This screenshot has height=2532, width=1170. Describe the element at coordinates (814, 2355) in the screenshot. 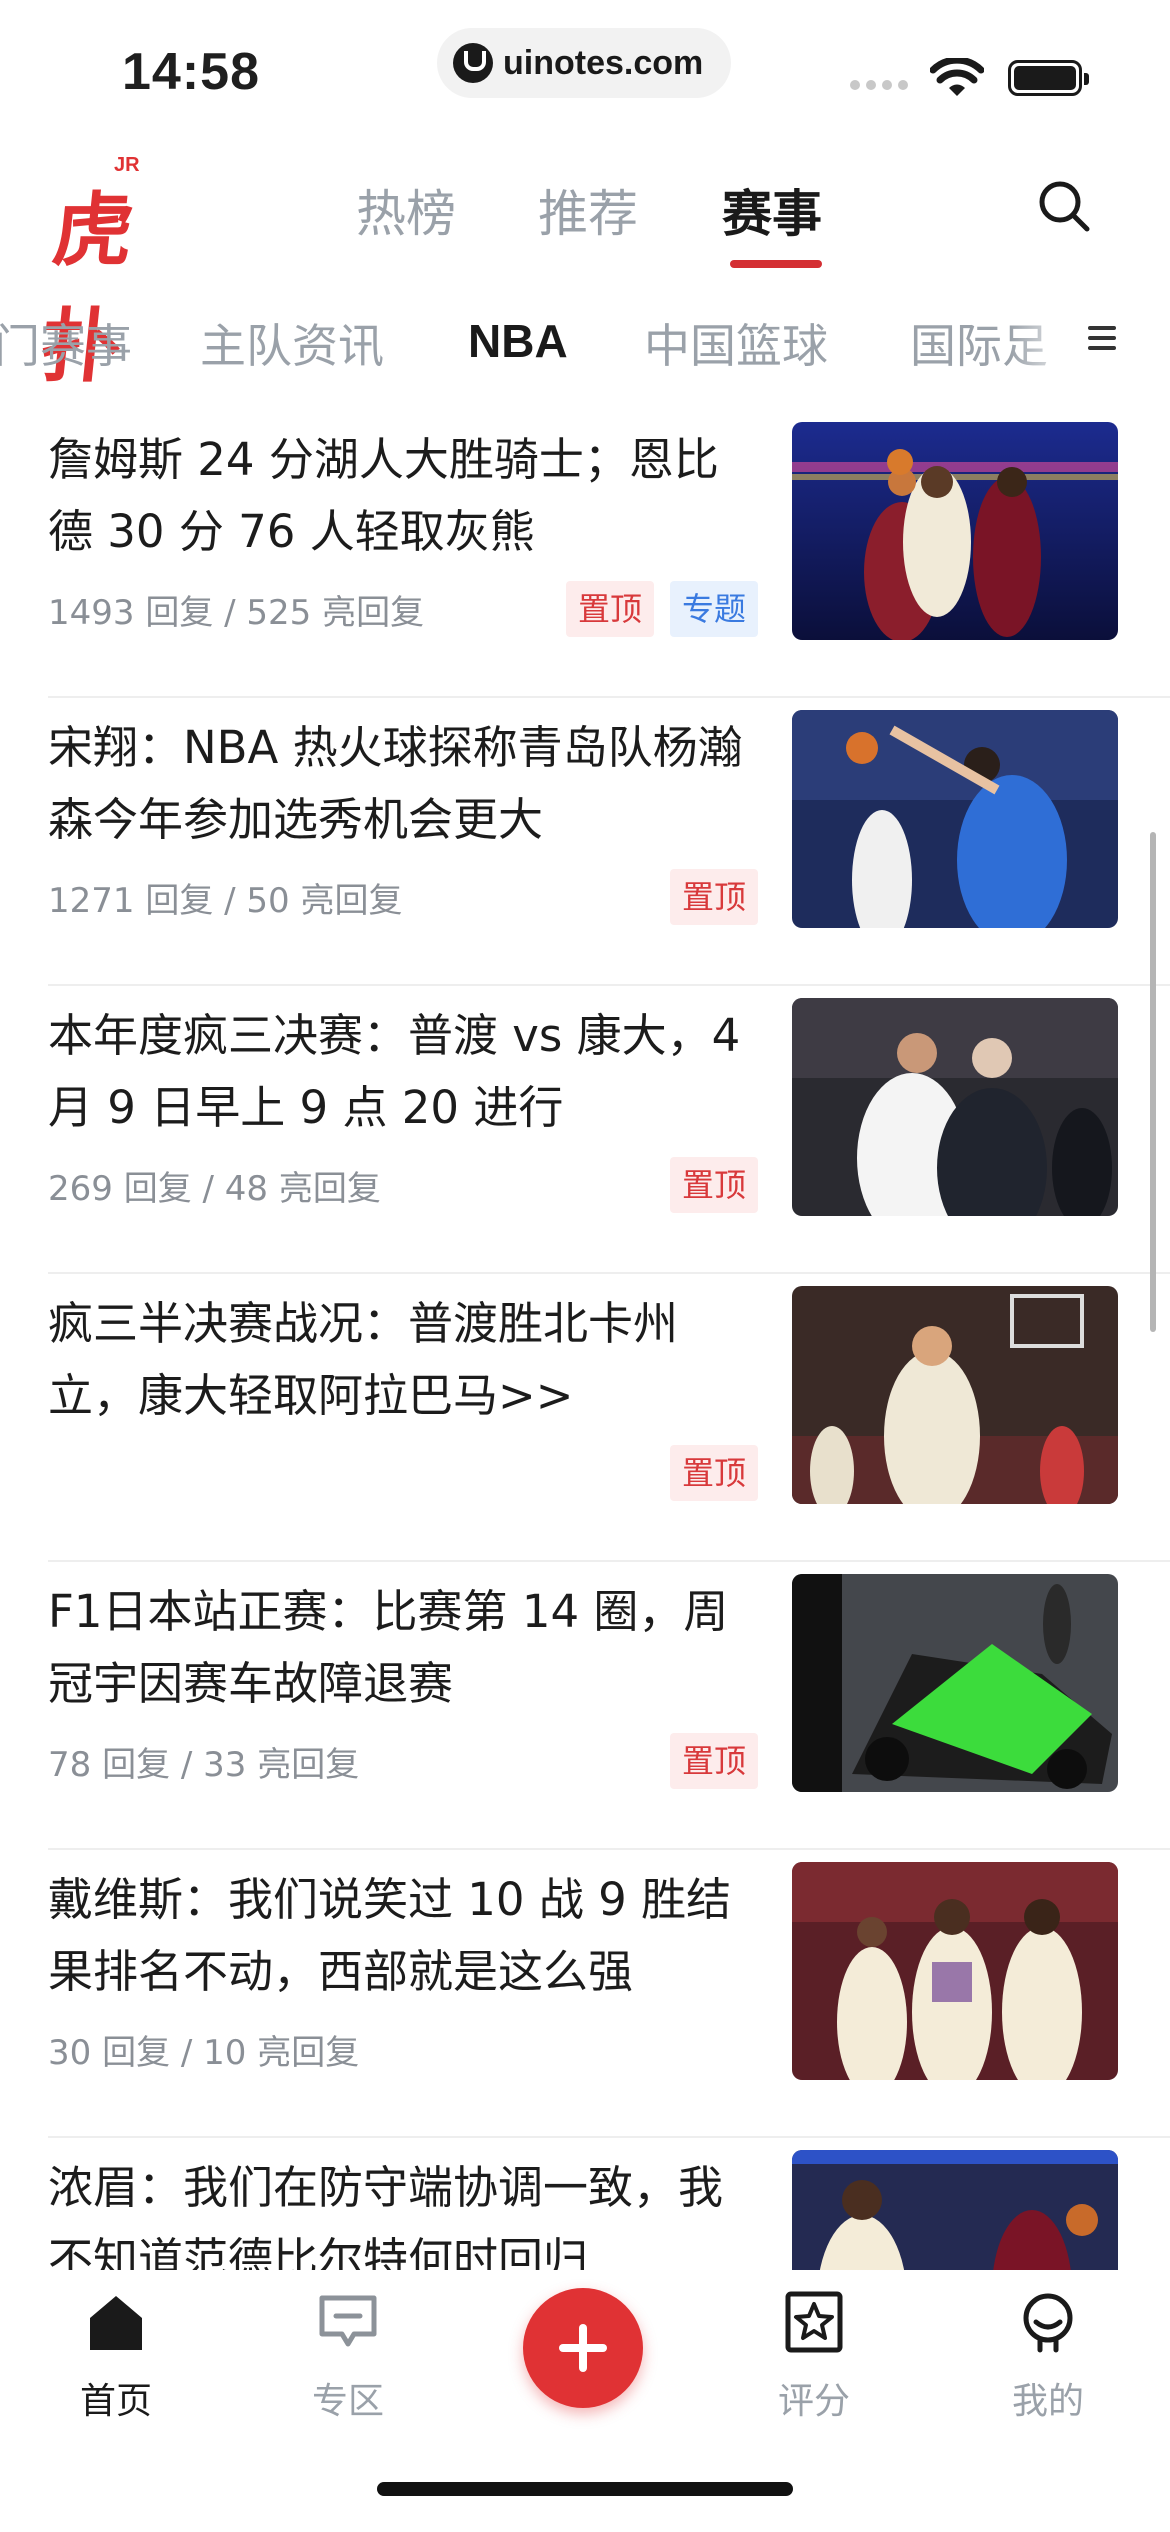

I see `tab-rating: 评分` at that location.